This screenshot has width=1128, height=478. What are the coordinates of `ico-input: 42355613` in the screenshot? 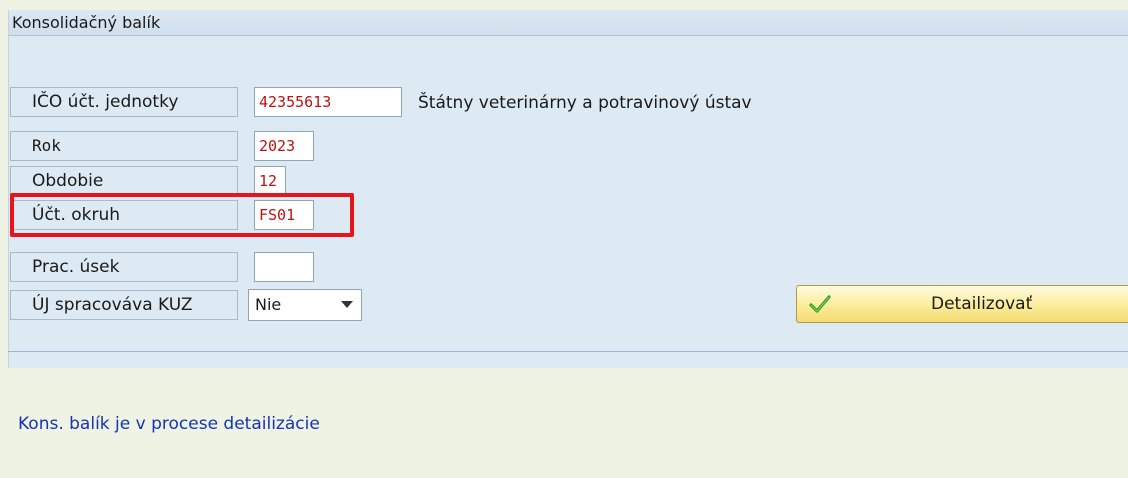 It's located at (328, 102).